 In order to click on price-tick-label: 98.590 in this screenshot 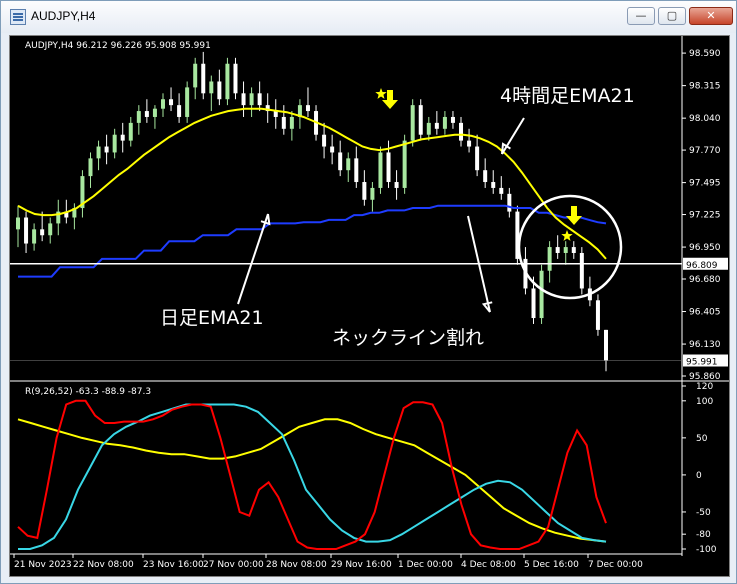, I will do `click(705, 54)`.